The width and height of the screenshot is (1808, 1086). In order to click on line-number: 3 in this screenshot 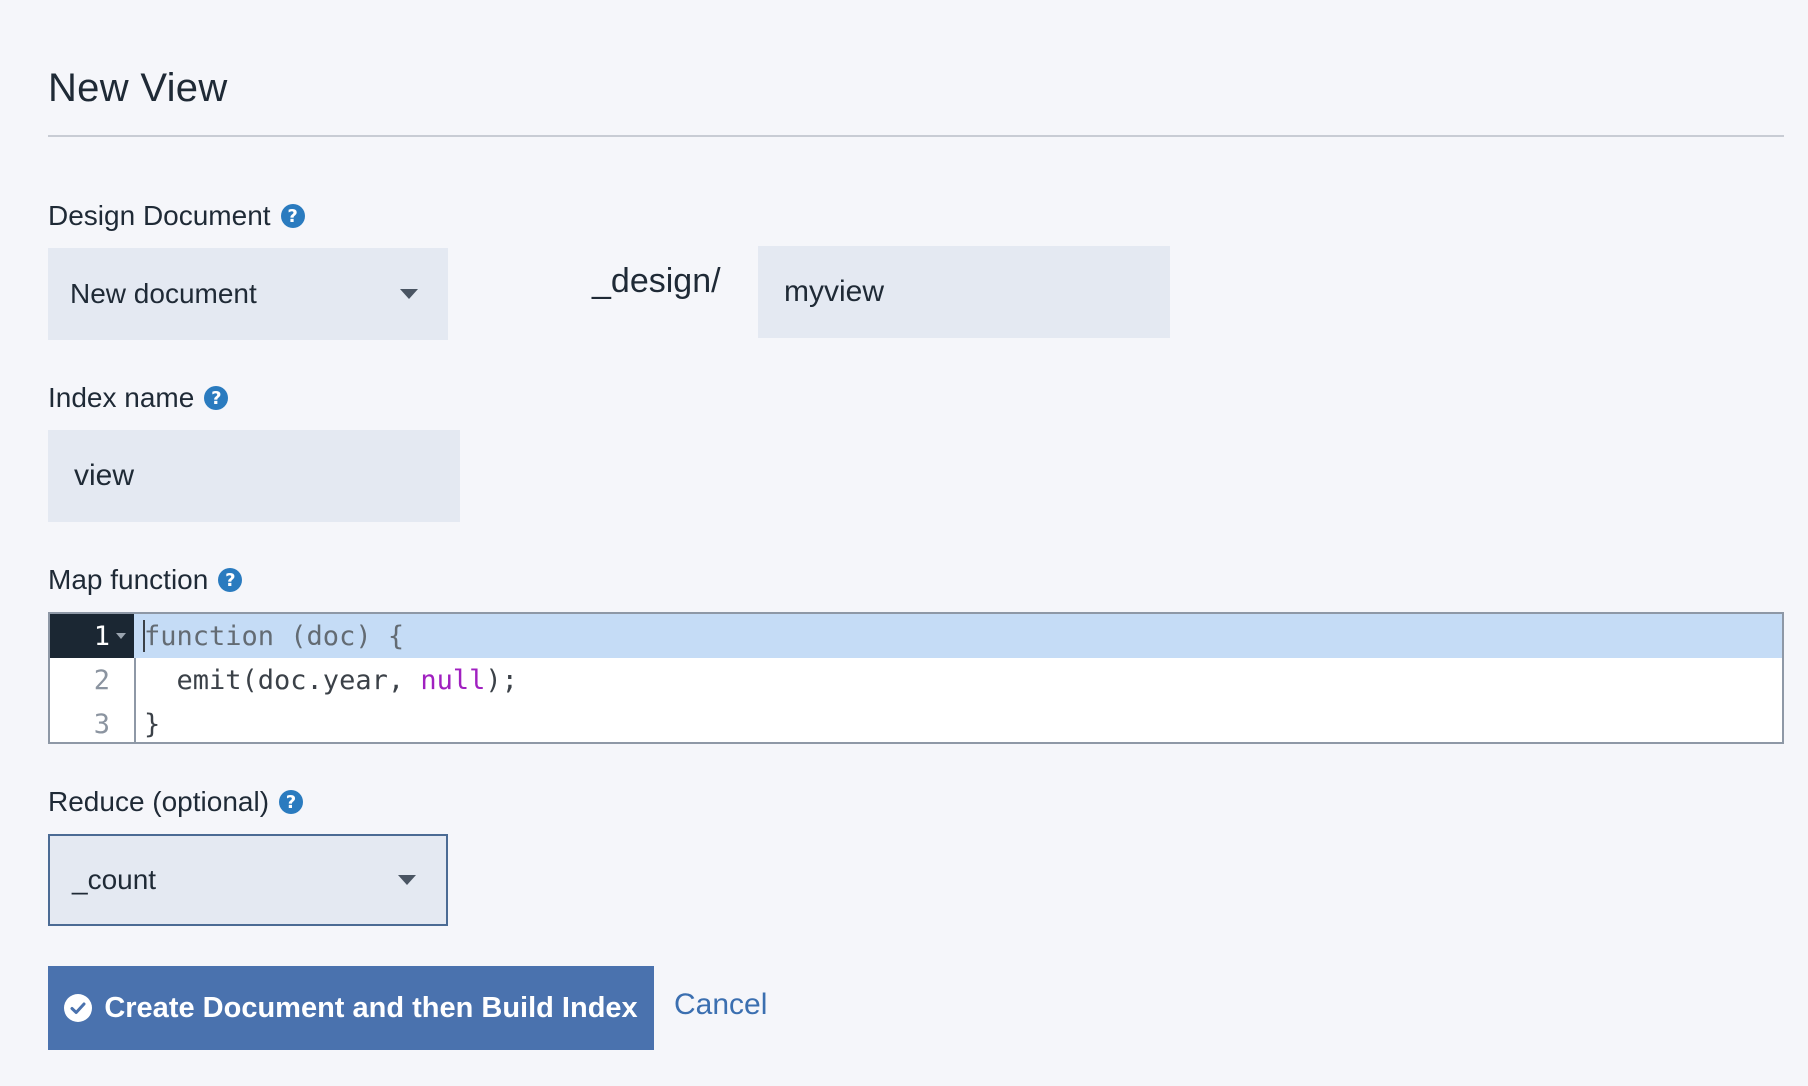, I will do `click(101, 724)`.